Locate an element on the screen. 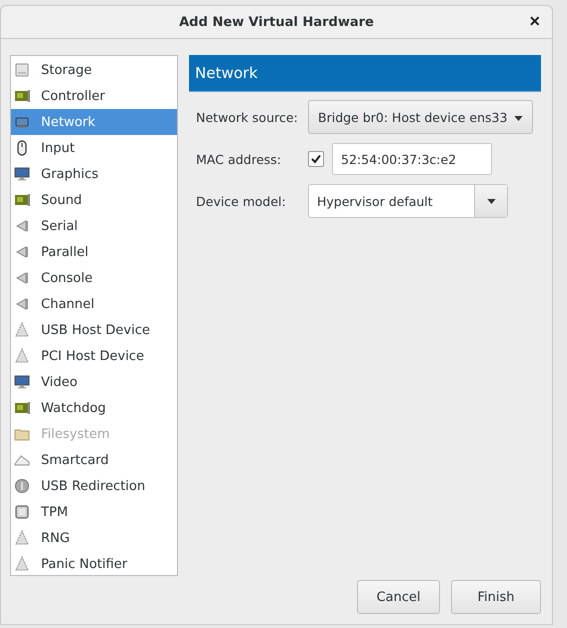 This screenshot has width=567, height=628. network-source-dropdown: Bridge br0: Host device ens33 is located at coordinates (421, 117).